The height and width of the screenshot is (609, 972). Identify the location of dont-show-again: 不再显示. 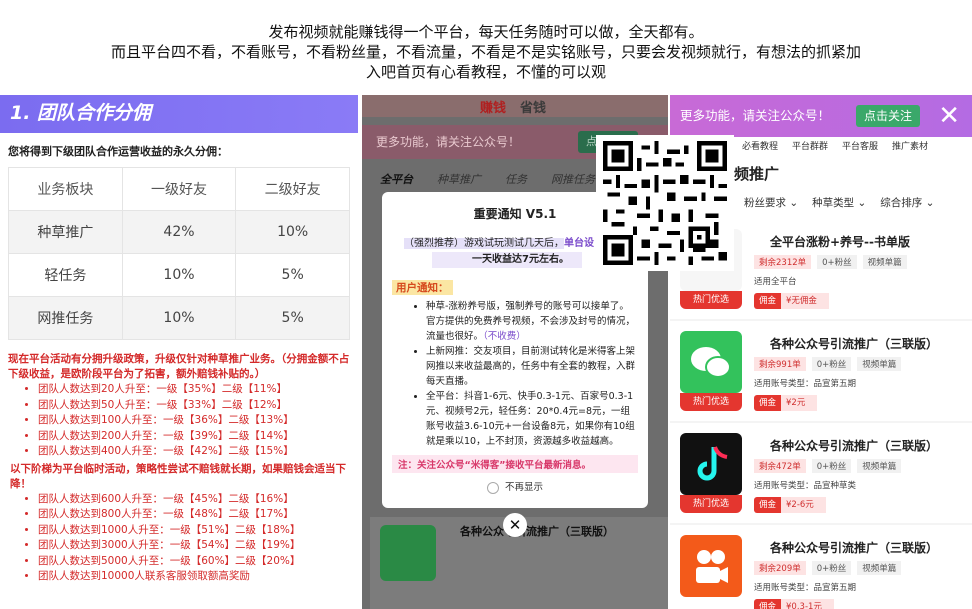
(515, 486).